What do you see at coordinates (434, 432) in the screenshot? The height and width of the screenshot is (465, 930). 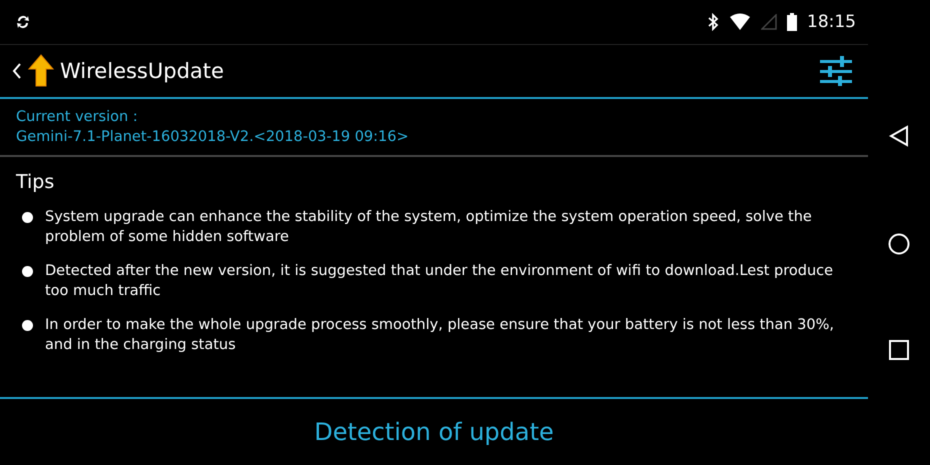 I see `detect-update-button: Detection of update` at bounding box center [434, 432].